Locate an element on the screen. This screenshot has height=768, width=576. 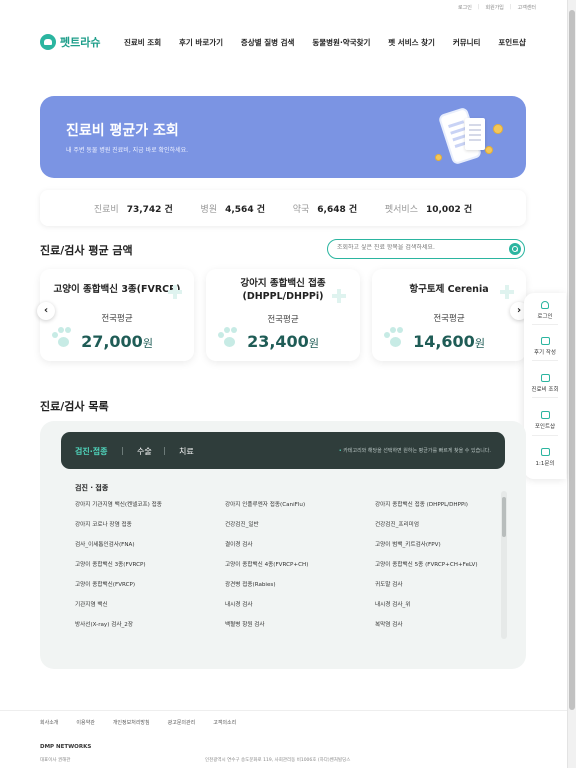
price-card: 항구토제 Cerenia 전국평균 14,600원 is located at coordinates (449, 315).